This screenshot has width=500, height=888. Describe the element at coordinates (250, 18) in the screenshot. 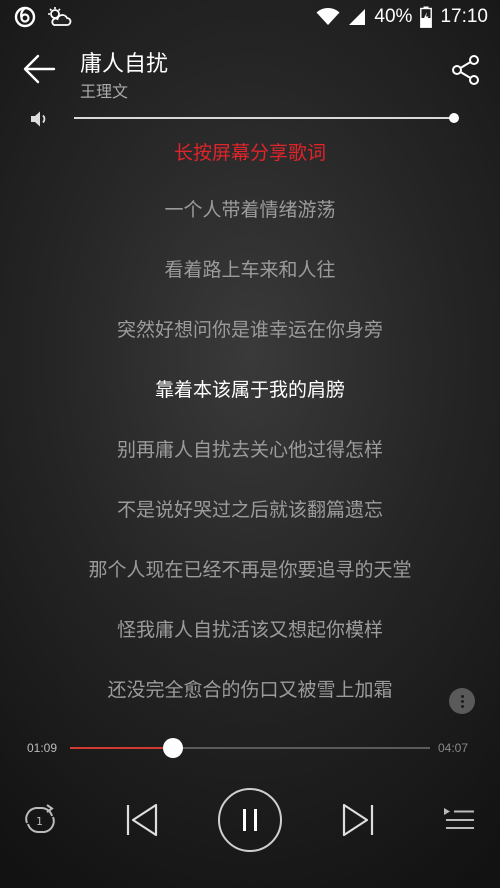

I see `status-bar: 40% 17:10` at that location.